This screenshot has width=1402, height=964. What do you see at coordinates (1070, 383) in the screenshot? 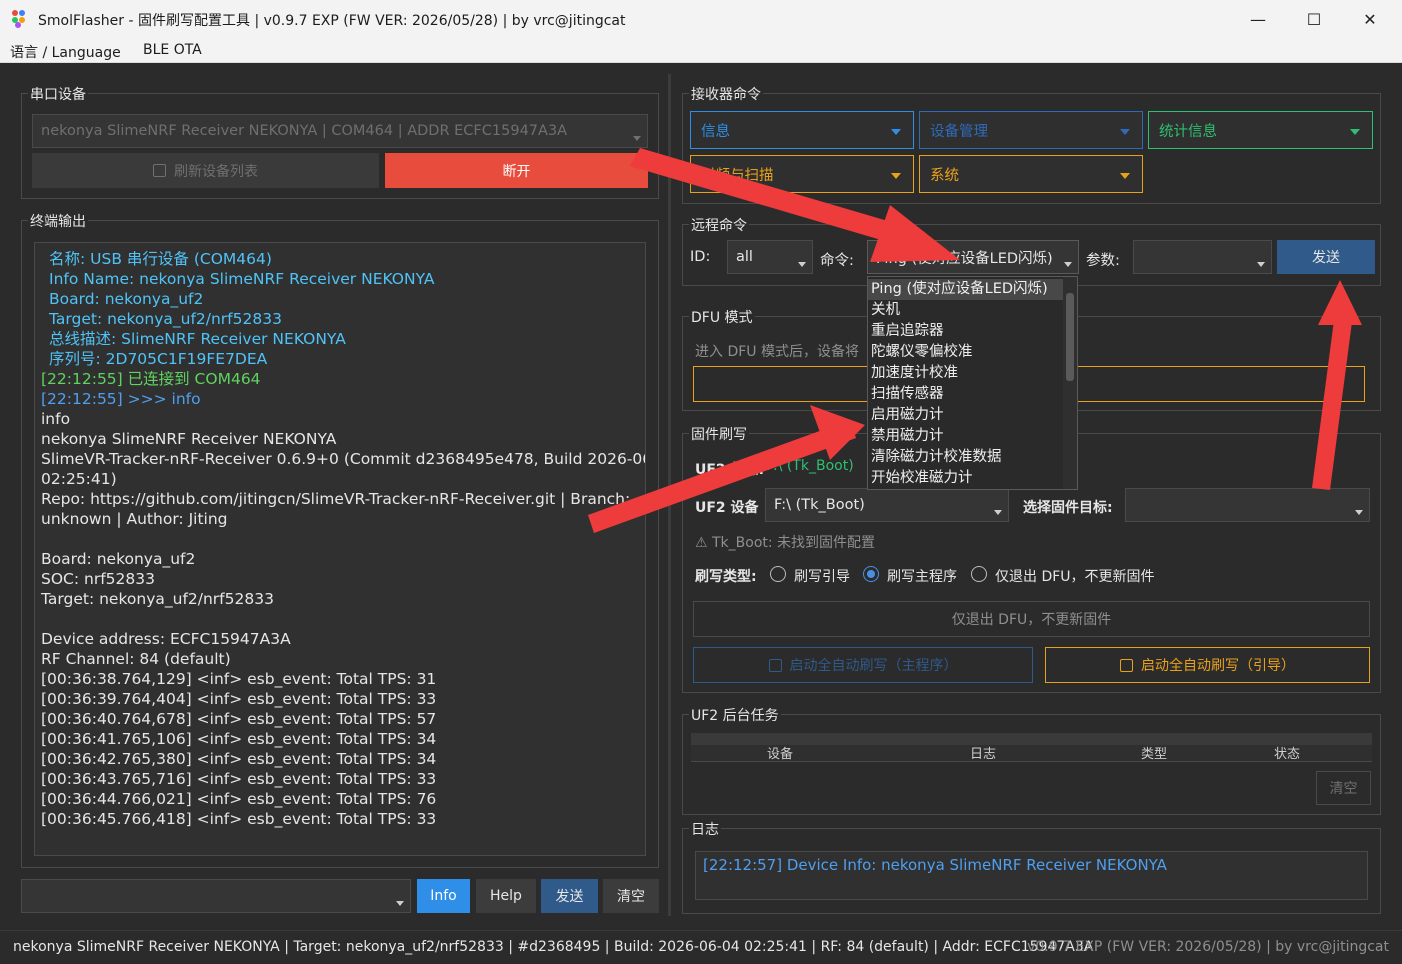
I see `dropdown-scrollbar` at bounding box center [1070, 383].